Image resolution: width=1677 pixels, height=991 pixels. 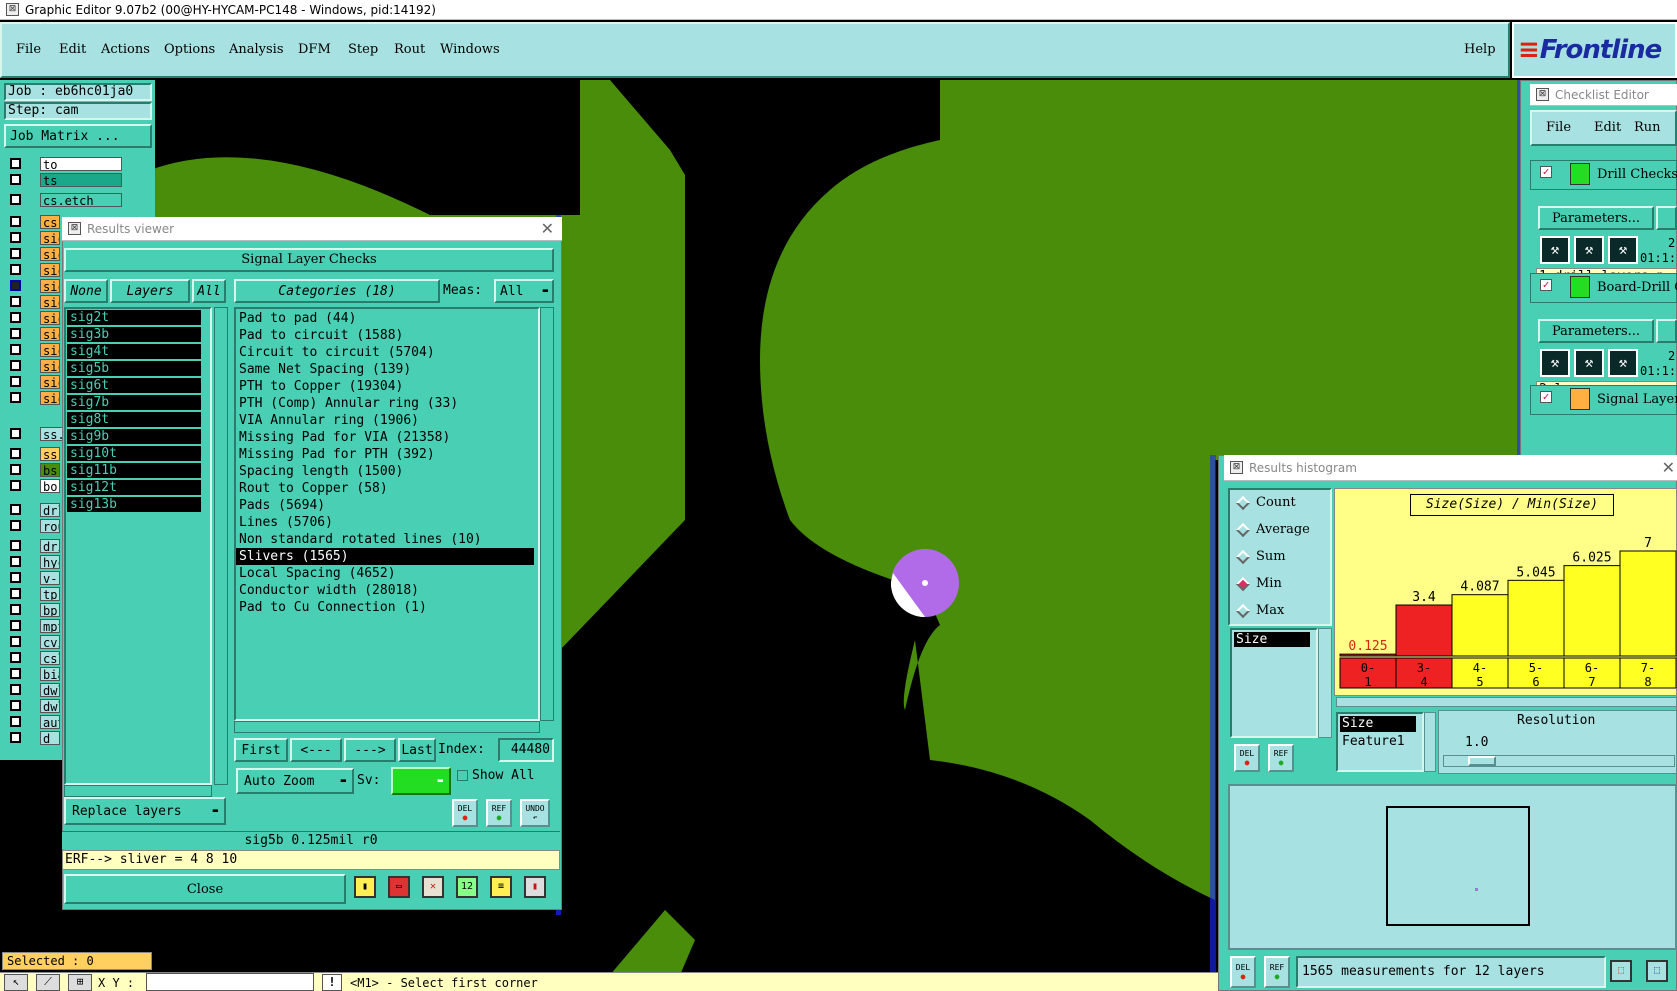 I want to click on menu-windows: Windows, so click(x=470, y=49).